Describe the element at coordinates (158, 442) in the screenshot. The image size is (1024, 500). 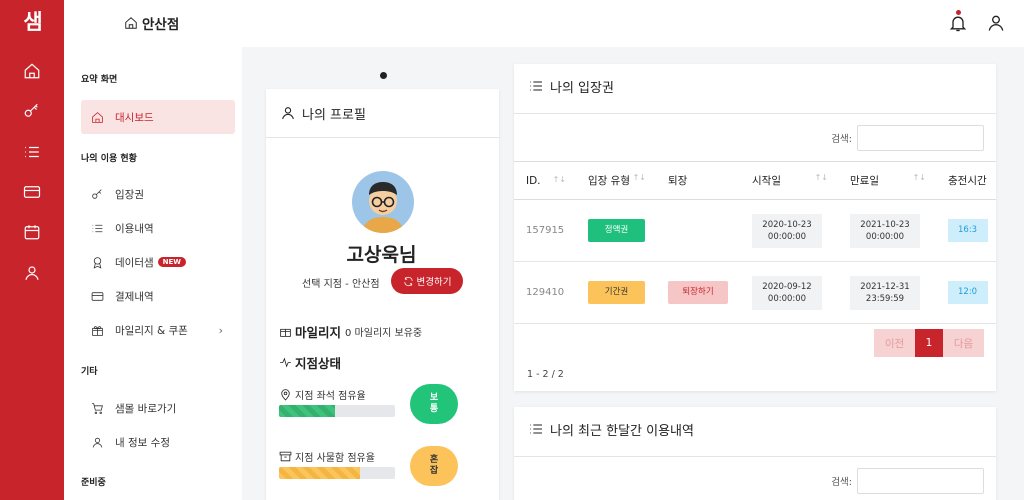
I see `sidebar-item-profile-edit: 내 정보 수정` at that location.